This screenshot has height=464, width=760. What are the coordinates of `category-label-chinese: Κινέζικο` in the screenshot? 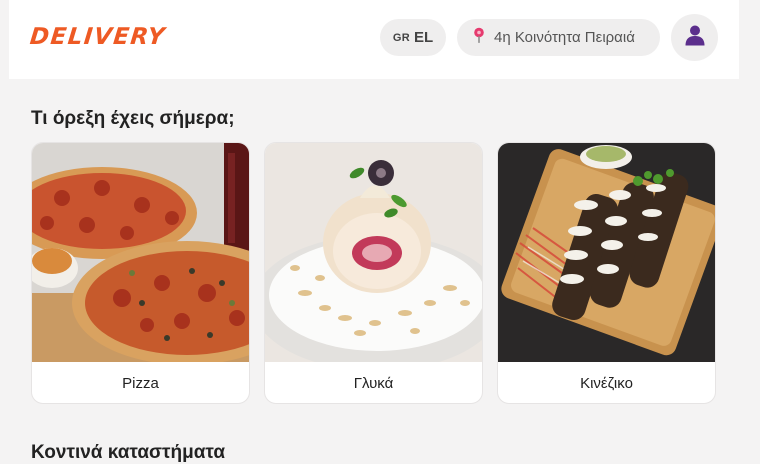 It's located at (606, 383).